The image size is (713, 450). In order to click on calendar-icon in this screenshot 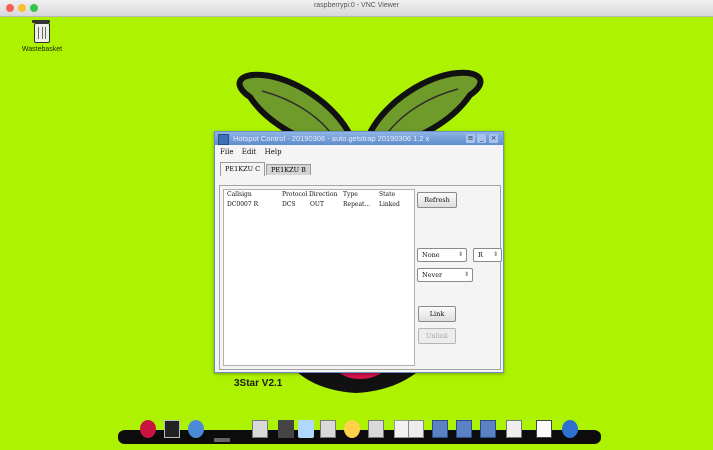, I will do `click(514, 429)`.